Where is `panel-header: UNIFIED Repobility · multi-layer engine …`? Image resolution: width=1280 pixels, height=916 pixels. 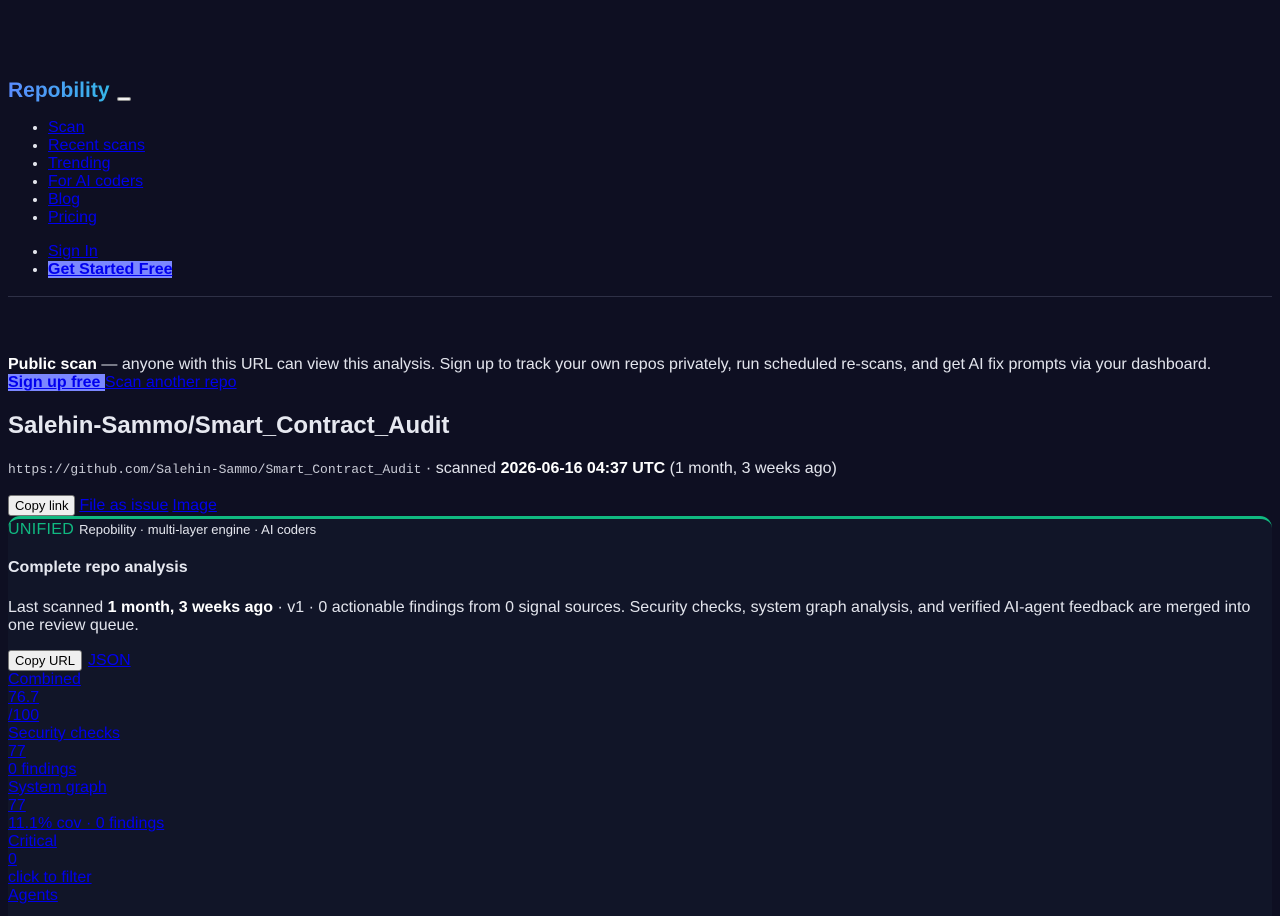 panel-header: UNIFIED Repobility · multi-layer engine … is located at coordinates (162, 530).